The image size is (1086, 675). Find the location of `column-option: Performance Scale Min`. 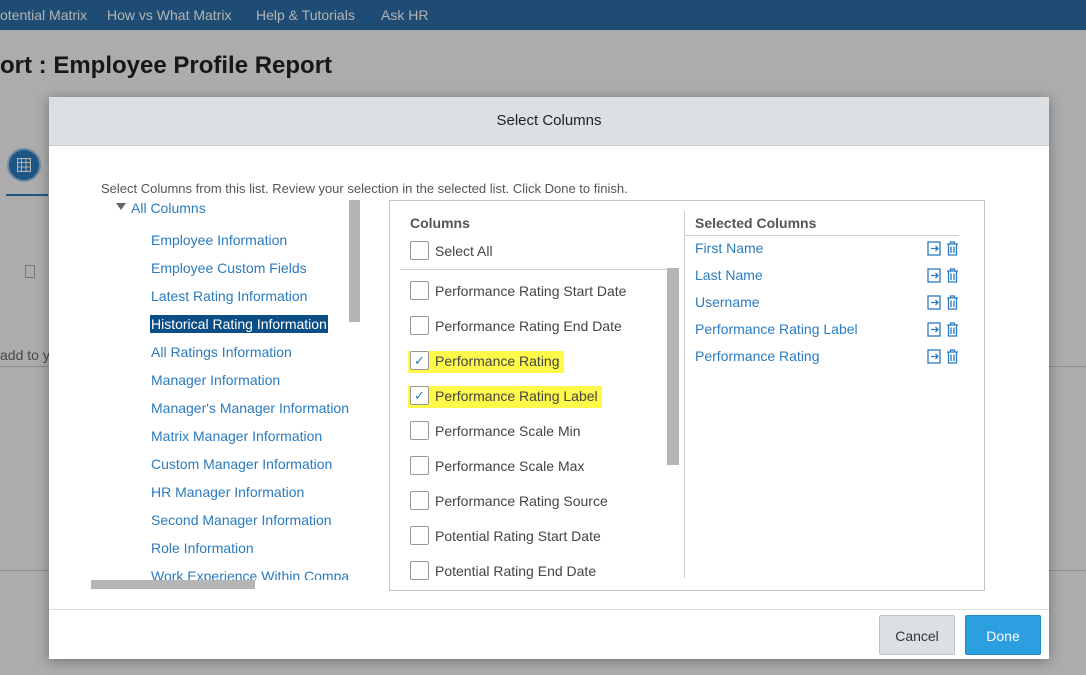

column-option: Performance Scale Min is located at coordinates (495, 432).